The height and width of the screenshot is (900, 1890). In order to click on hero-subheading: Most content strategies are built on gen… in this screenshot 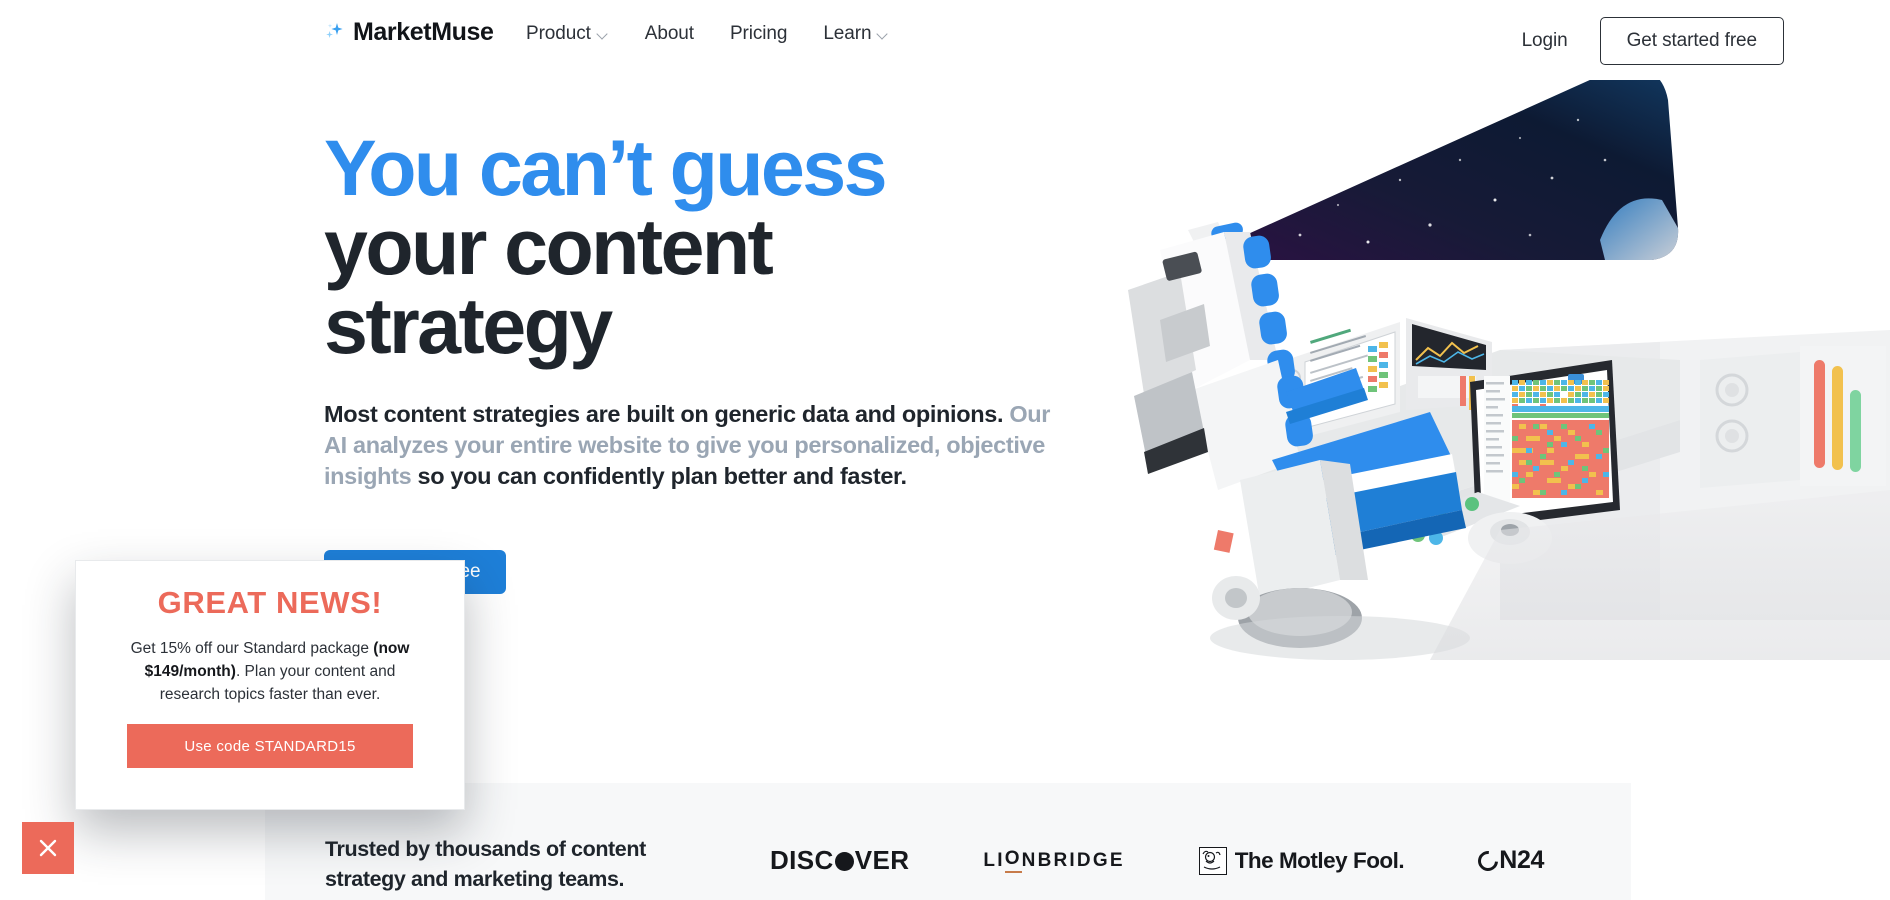, I will do `click(699, 445)`.